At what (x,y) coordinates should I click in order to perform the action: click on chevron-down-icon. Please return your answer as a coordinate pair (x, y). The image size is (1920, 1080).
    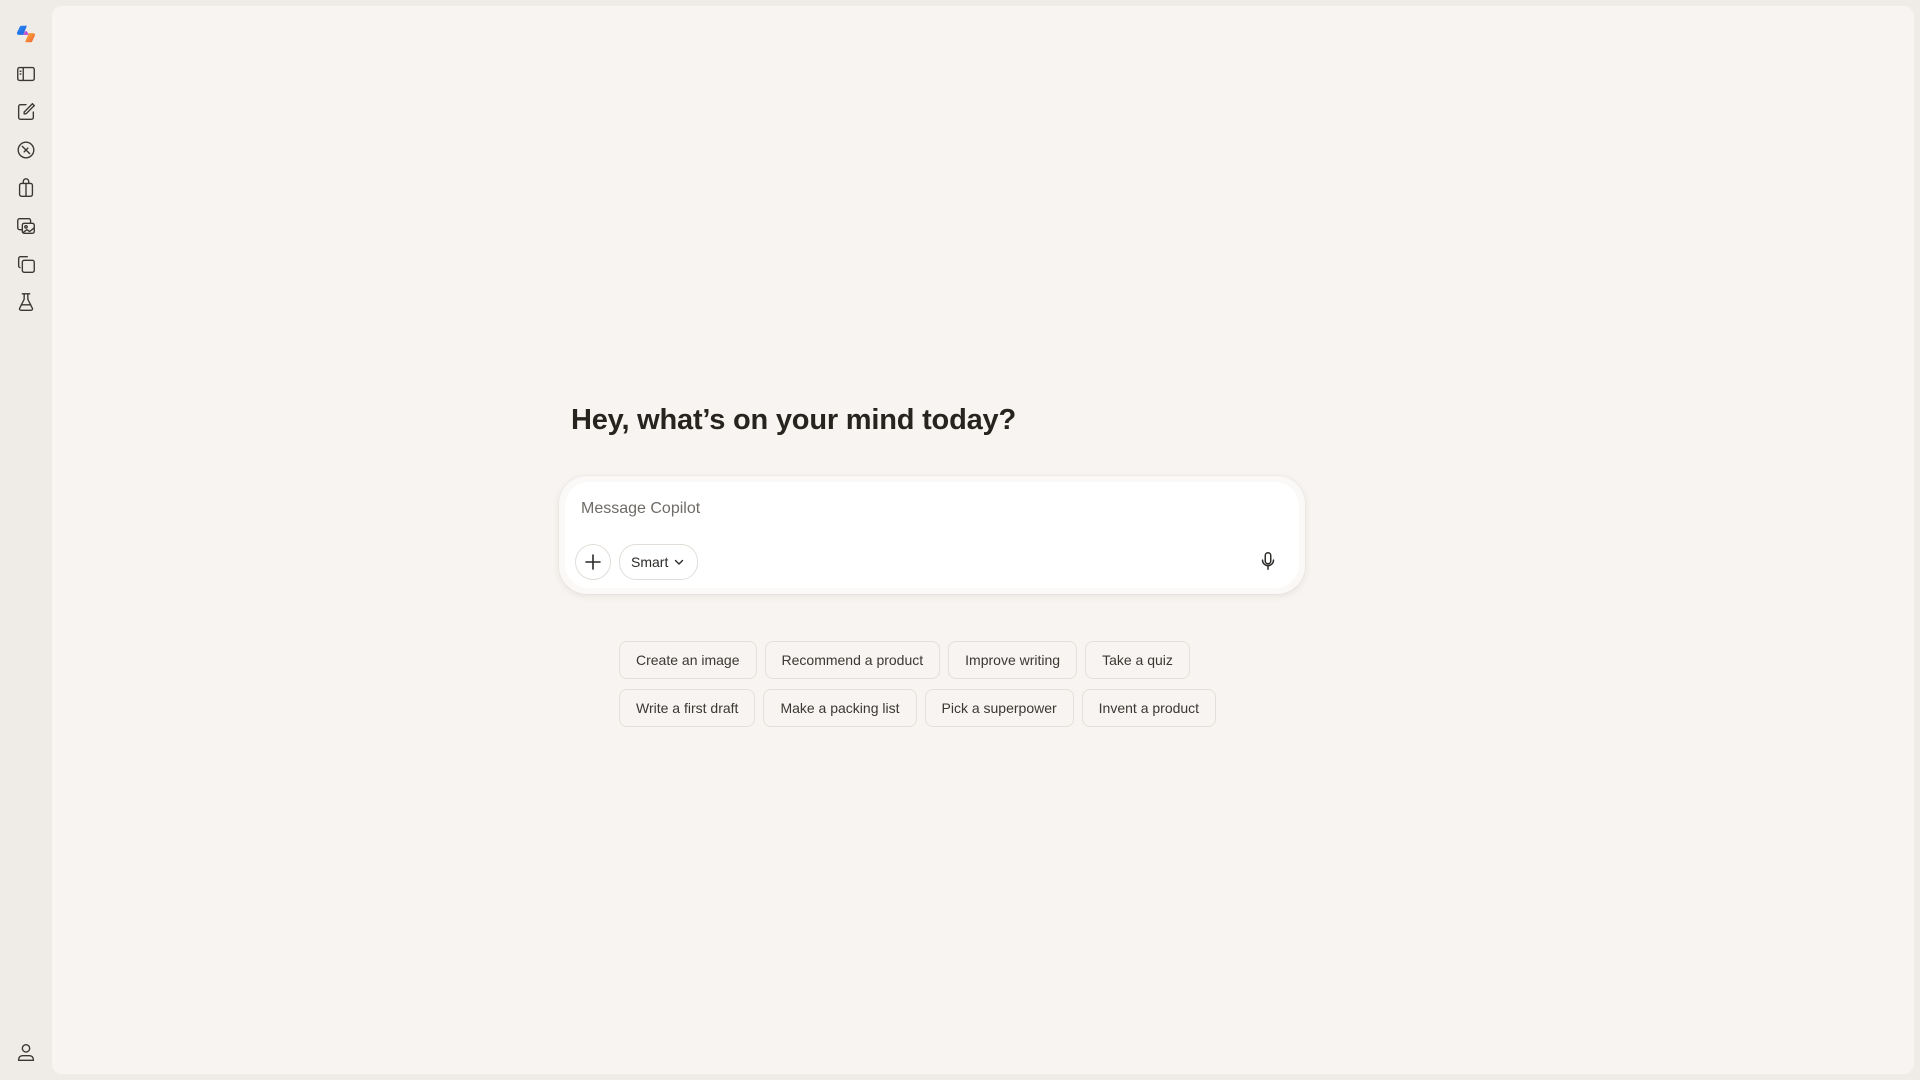
    Looking at the image, I should click on (679, 562).